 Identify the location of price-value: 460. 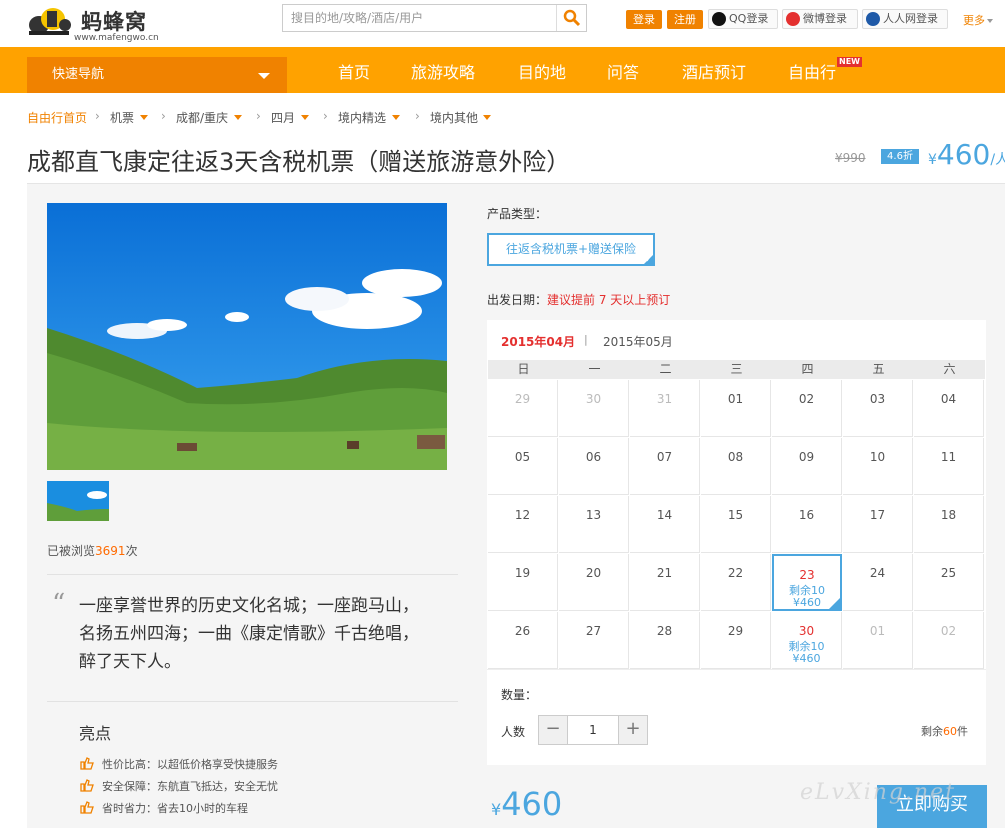
(963, 154).